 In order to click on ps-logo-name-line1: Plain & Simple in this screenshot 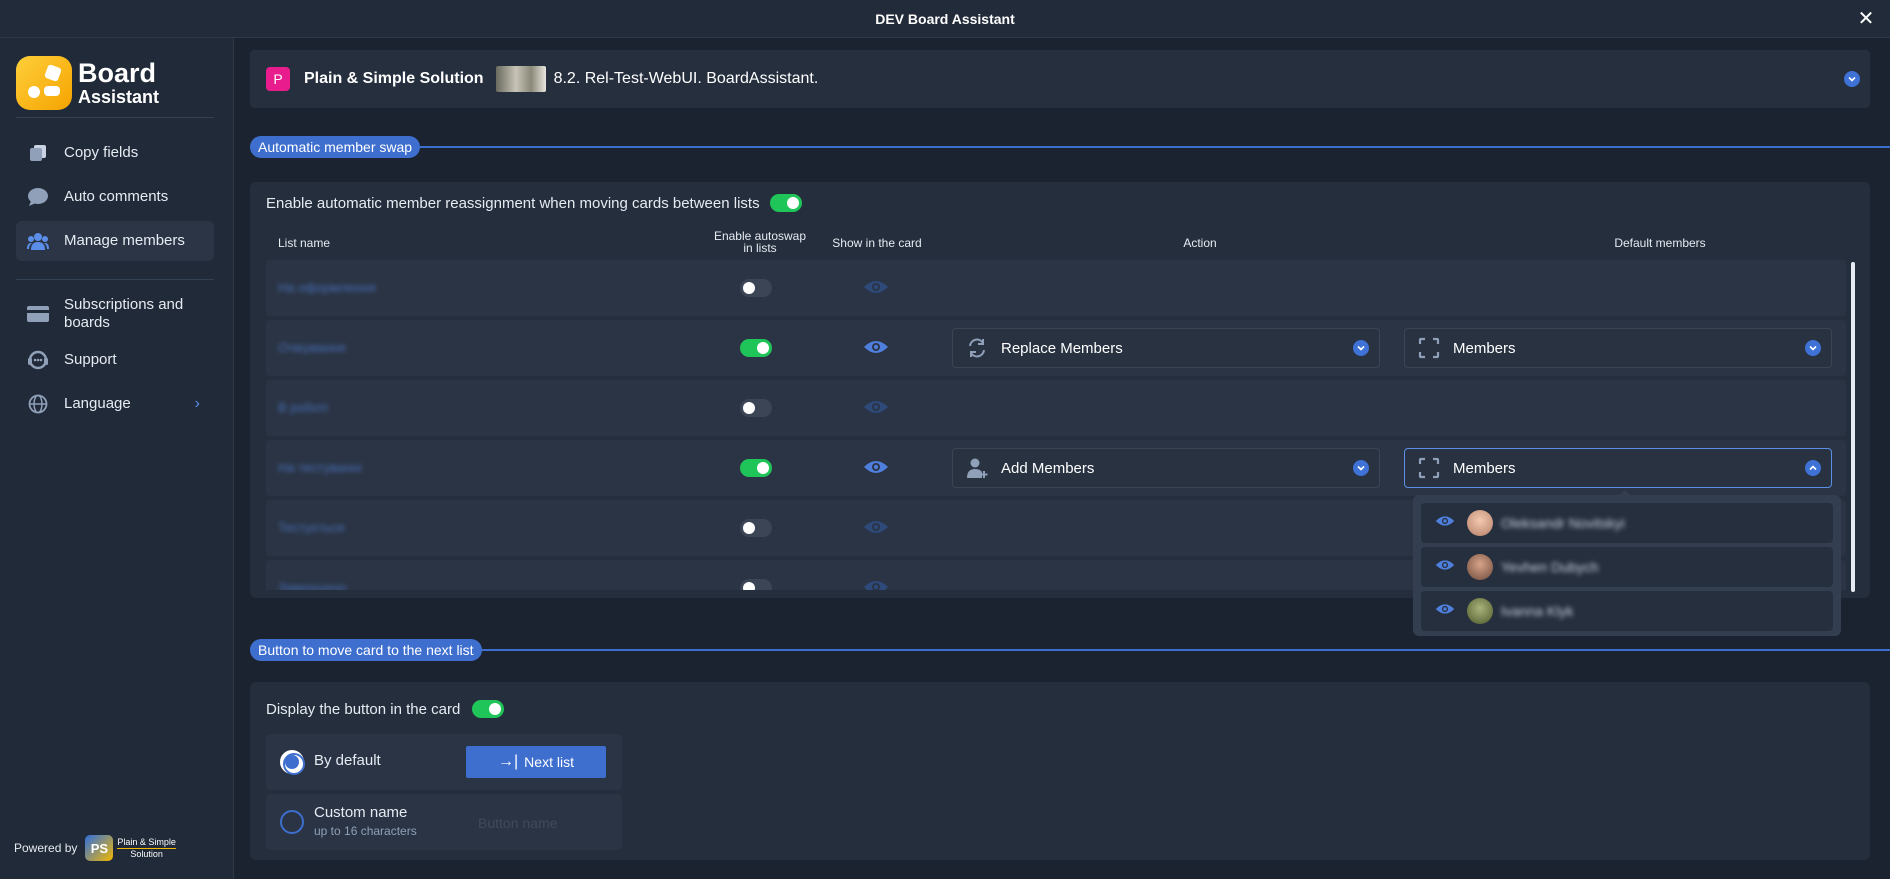, I will do `click(146, 842)`.